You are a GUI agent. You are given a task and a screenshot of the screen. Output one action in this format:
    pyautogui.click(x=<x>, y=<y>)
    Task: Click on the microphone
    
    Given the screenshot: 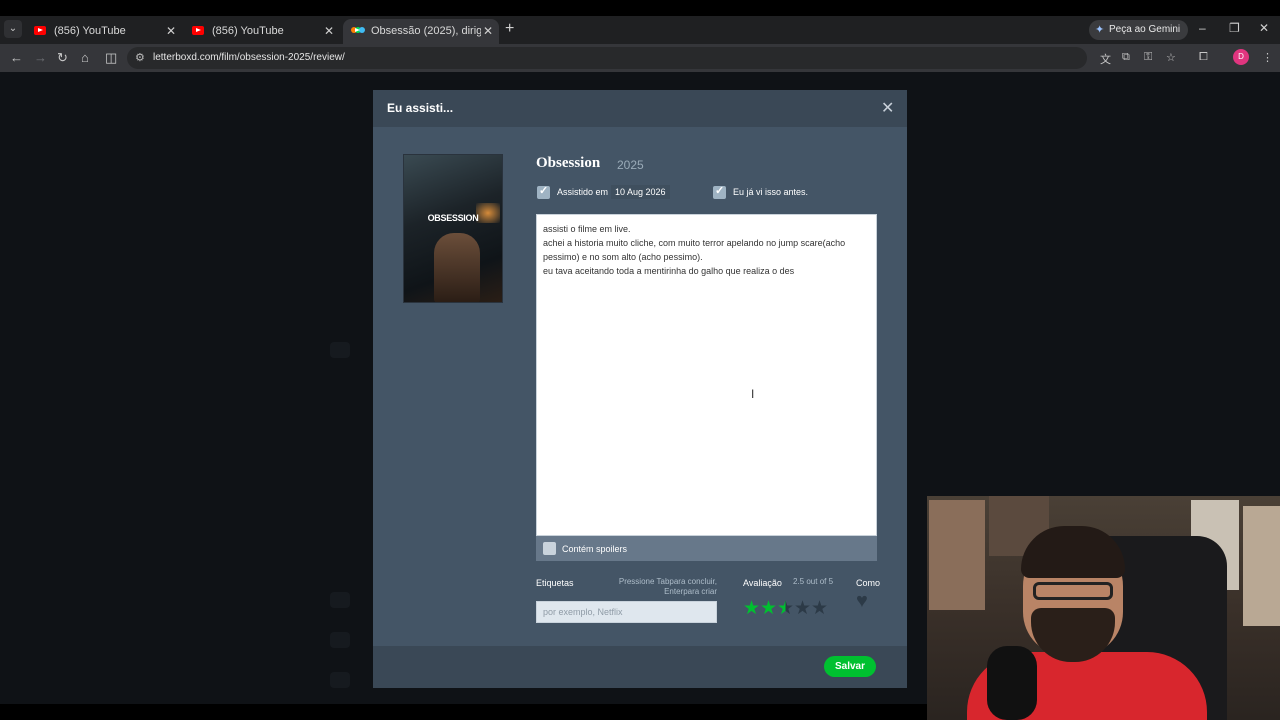 What is the action you would take?
    pyautogui.click(x=1012, y=683)
    